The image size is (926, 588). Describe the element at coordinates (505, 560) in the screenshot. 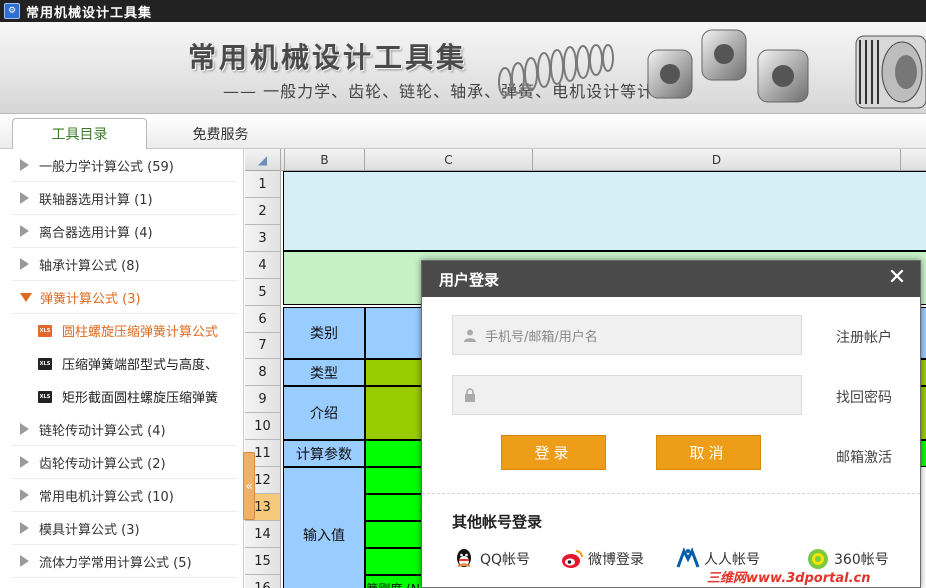

I see `qq-login-label: QQ帐号` at that location.